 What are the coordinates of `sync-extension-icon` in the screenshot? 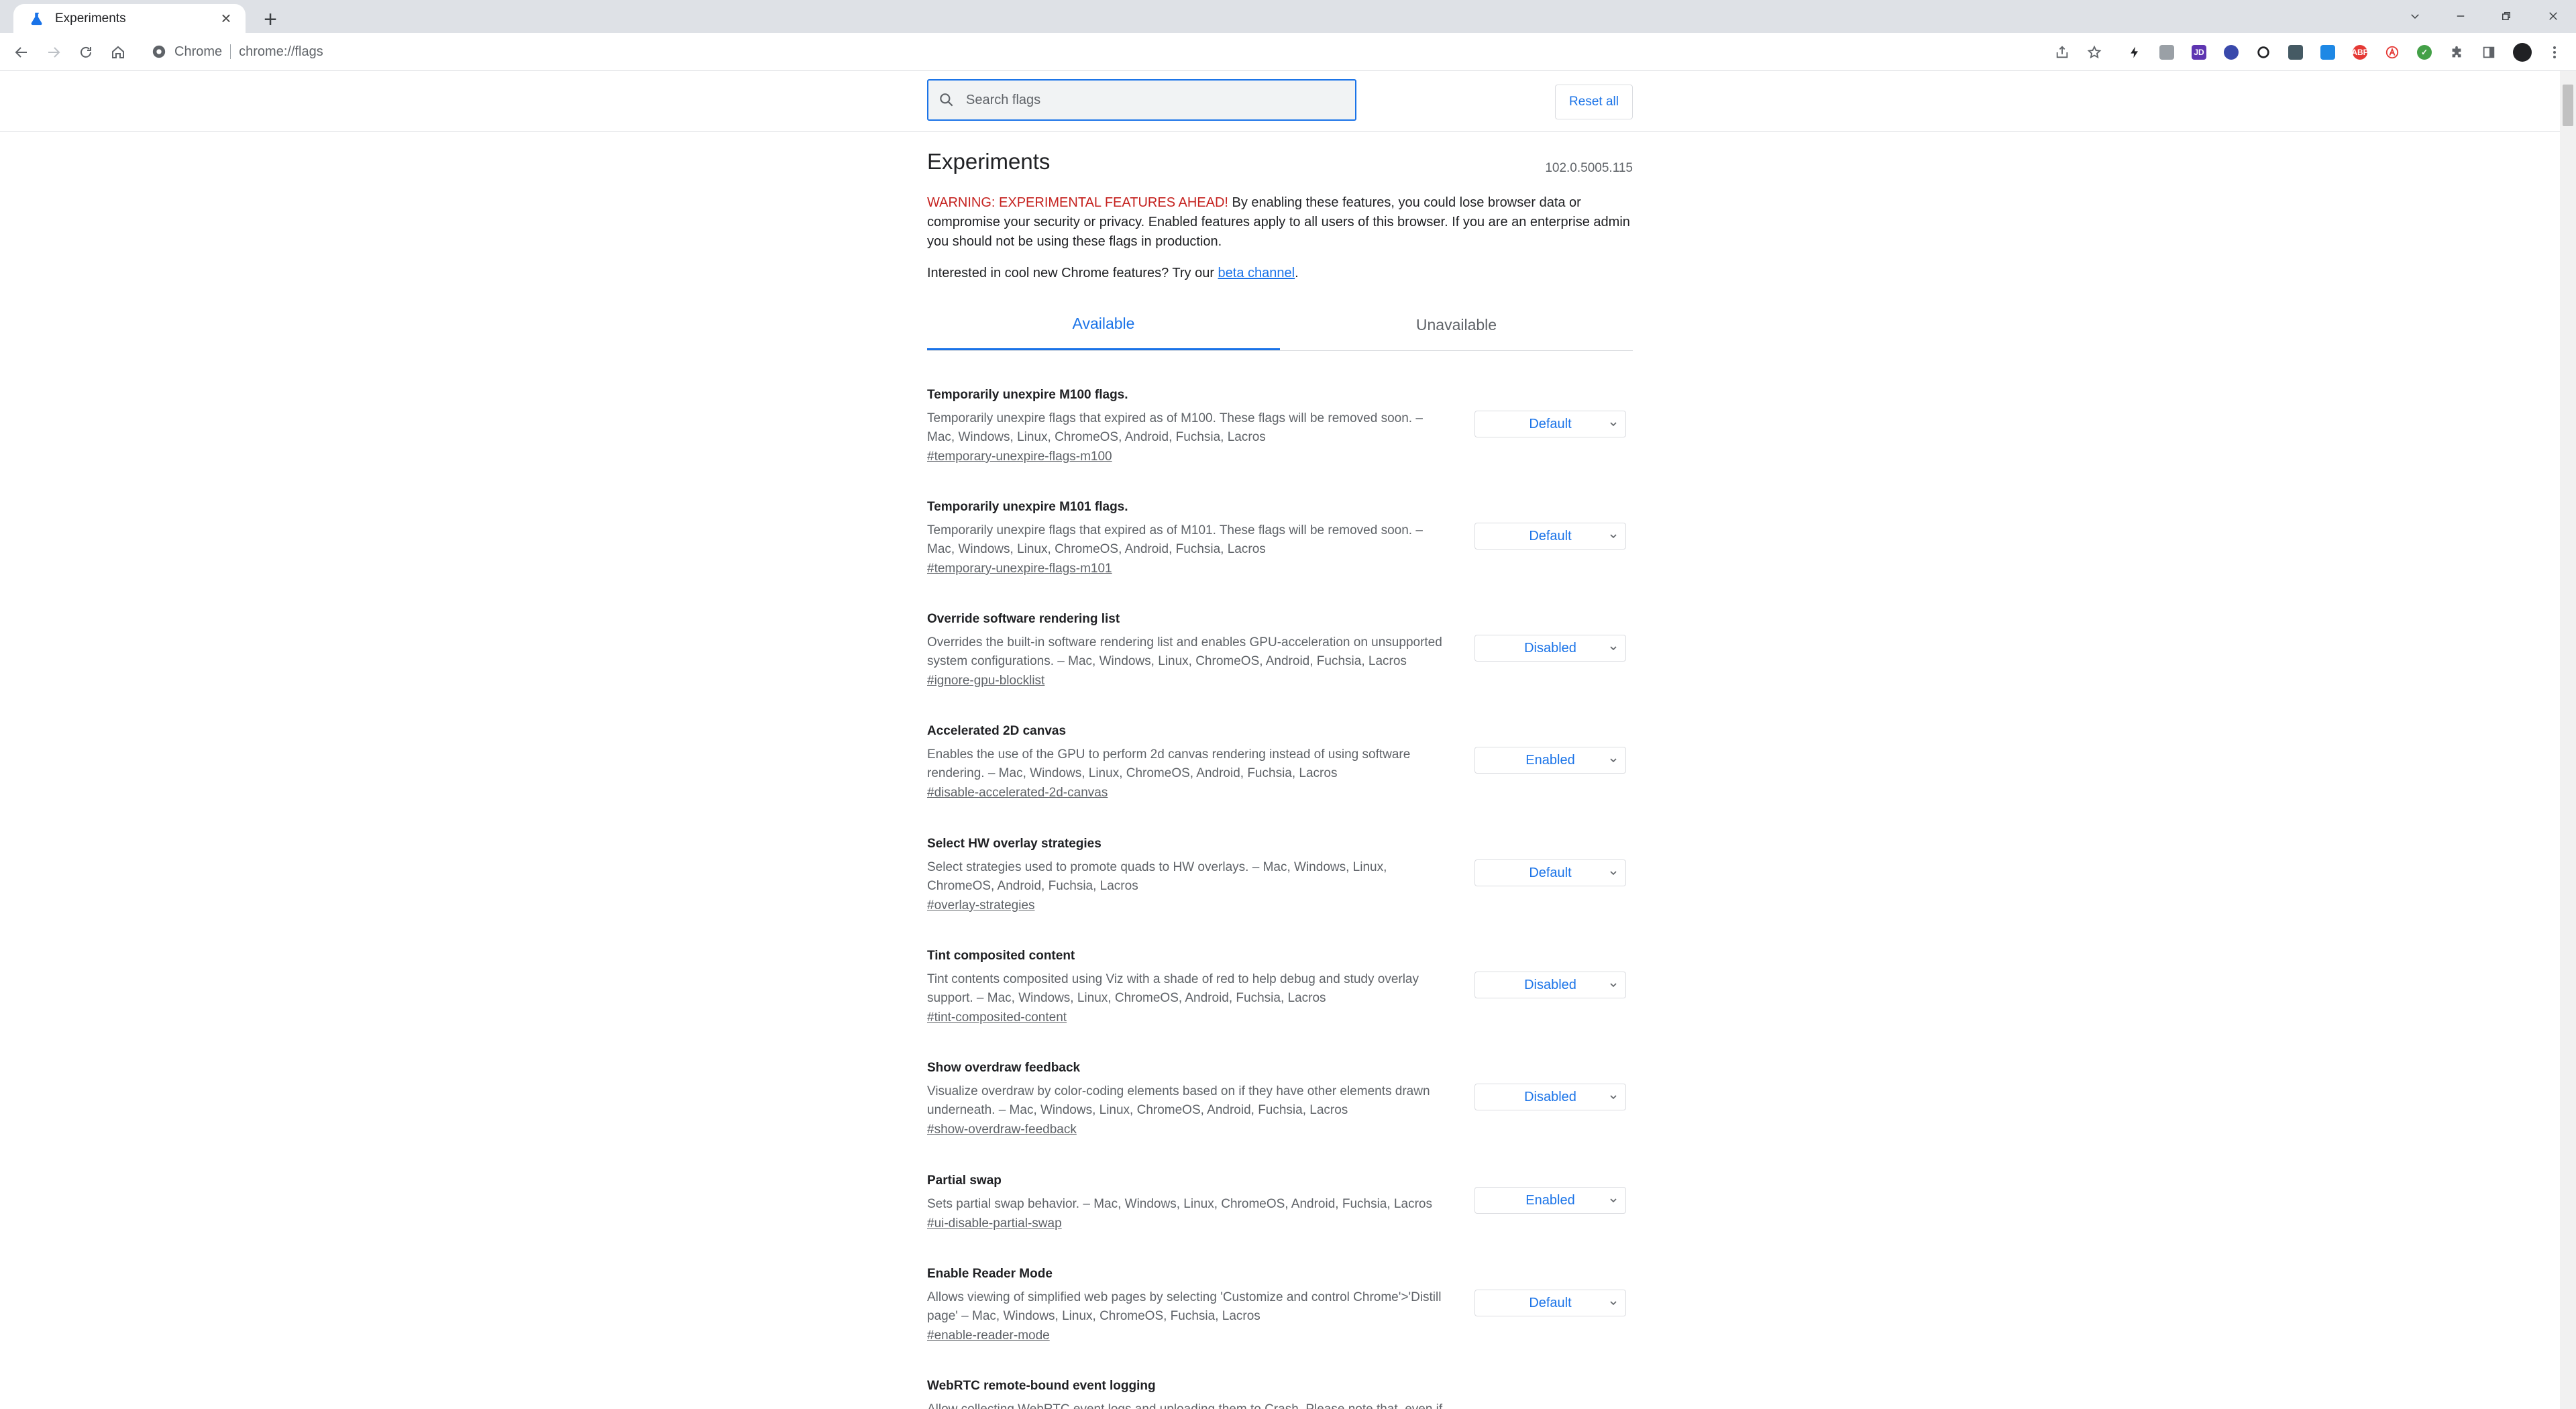 It's located at (2263, 52).